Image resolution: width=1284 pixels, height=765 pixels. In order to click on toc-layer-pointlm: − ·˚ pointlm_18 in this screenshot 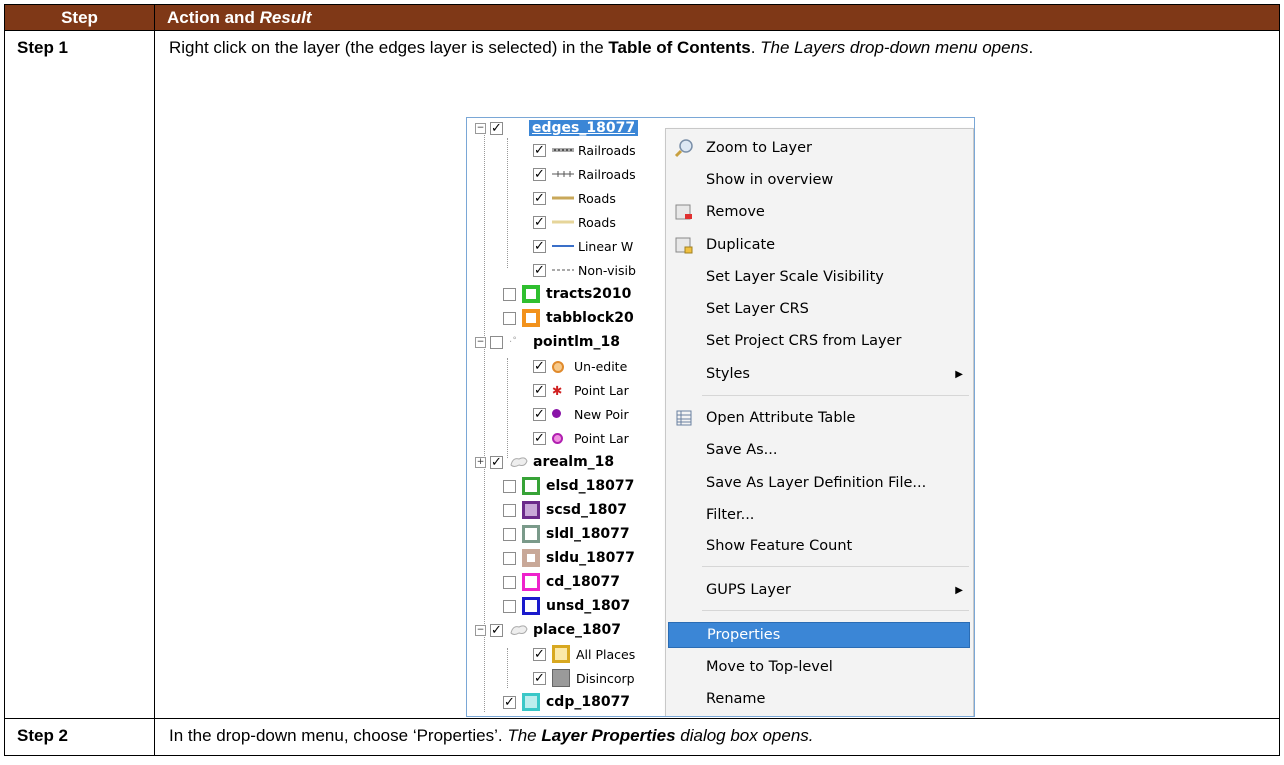, I will do `click(547, 342)`.